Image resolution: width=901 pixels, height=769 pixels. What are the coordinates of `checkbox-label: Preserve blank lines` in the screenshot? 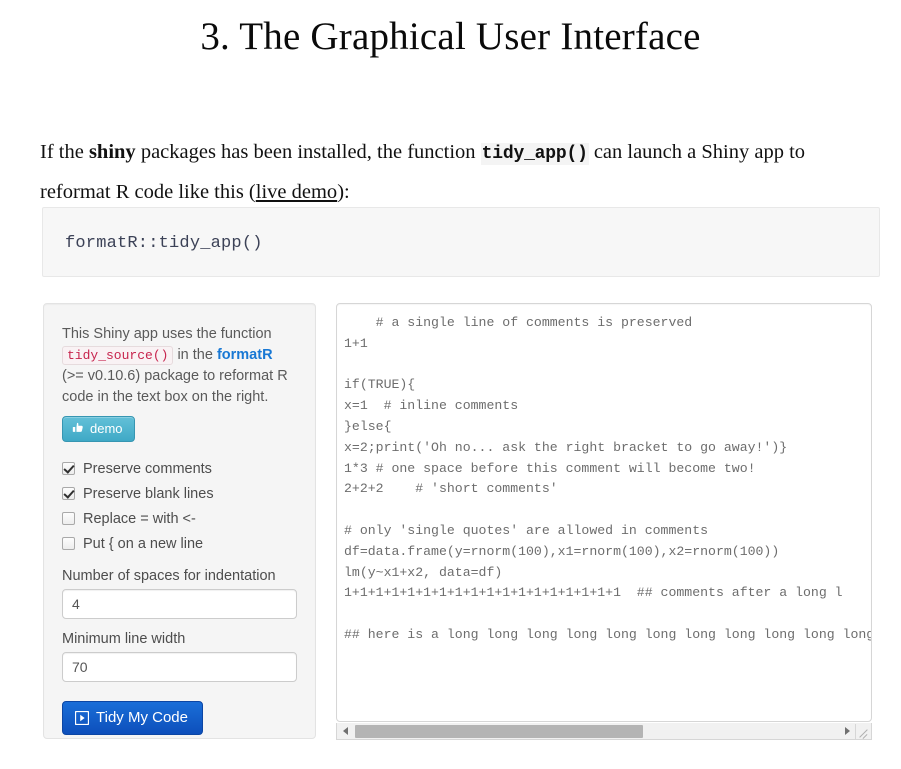 It's located at (148, 493).